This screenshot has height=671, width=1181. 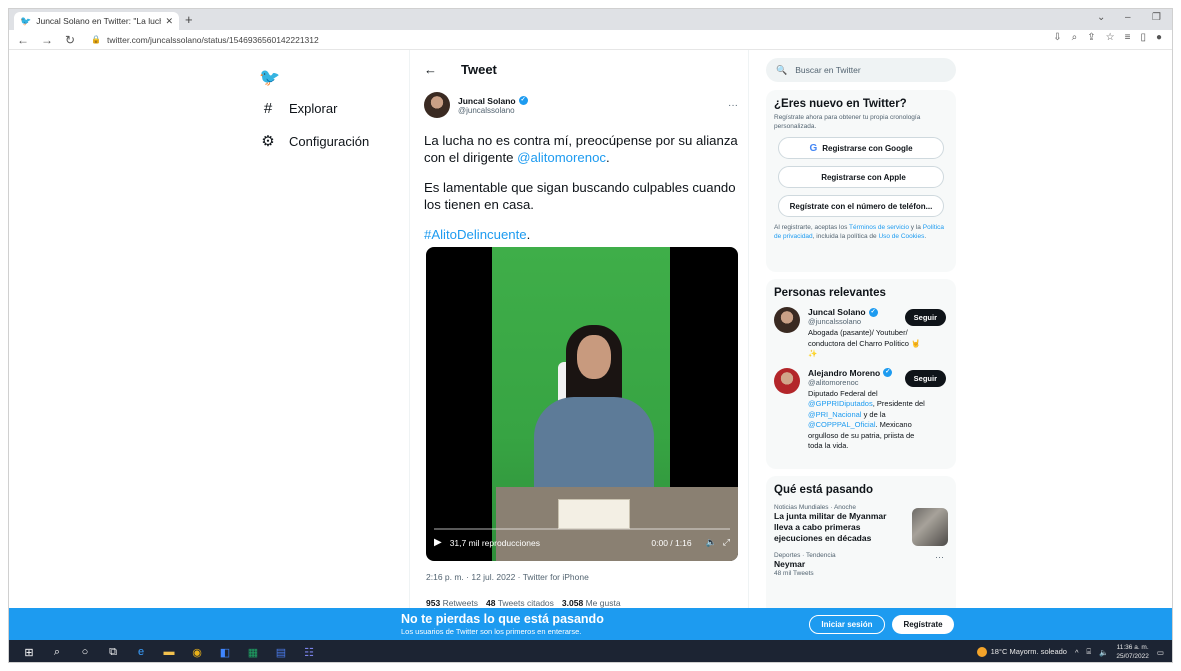 I want to click on legal-text-2: y la, so click(x=916, y=227).